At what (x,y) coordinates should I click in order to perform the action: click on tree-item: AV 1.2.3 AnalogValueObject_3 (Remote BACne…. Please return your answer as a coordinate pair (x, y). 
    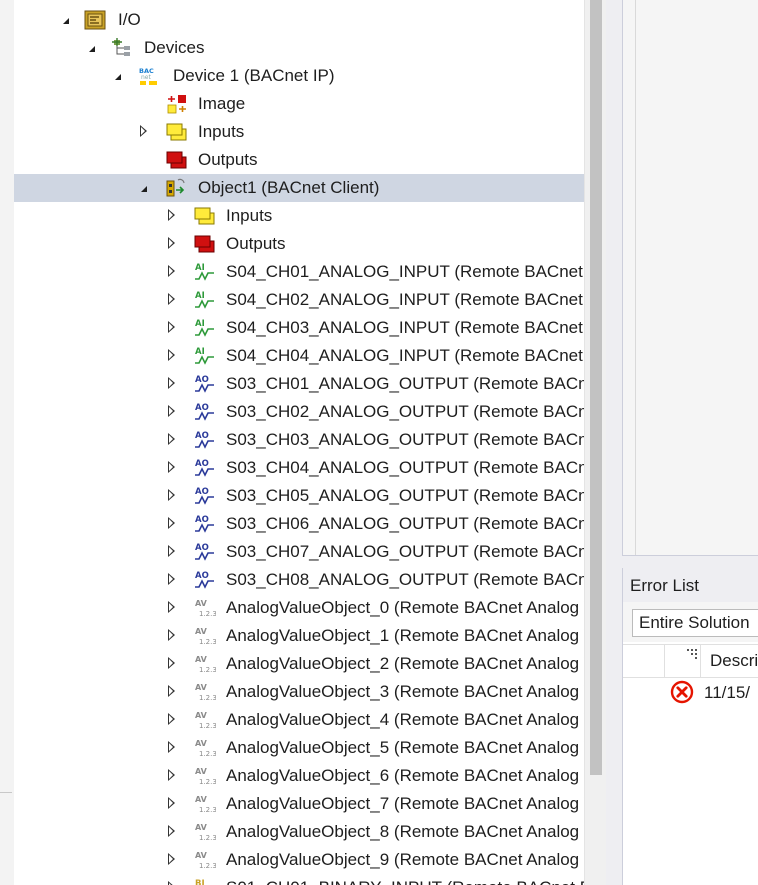
    Looking at the image, I should click on (299, 692).